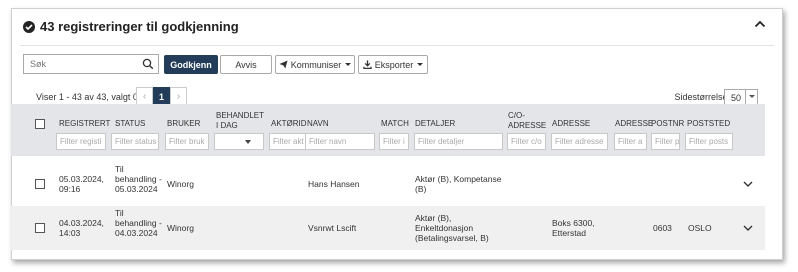  Describe the element at coordinates (458, 184) in the screenshot. I see `cell-detaljer: Aktør (B), Kompetanse (B)` at that location.